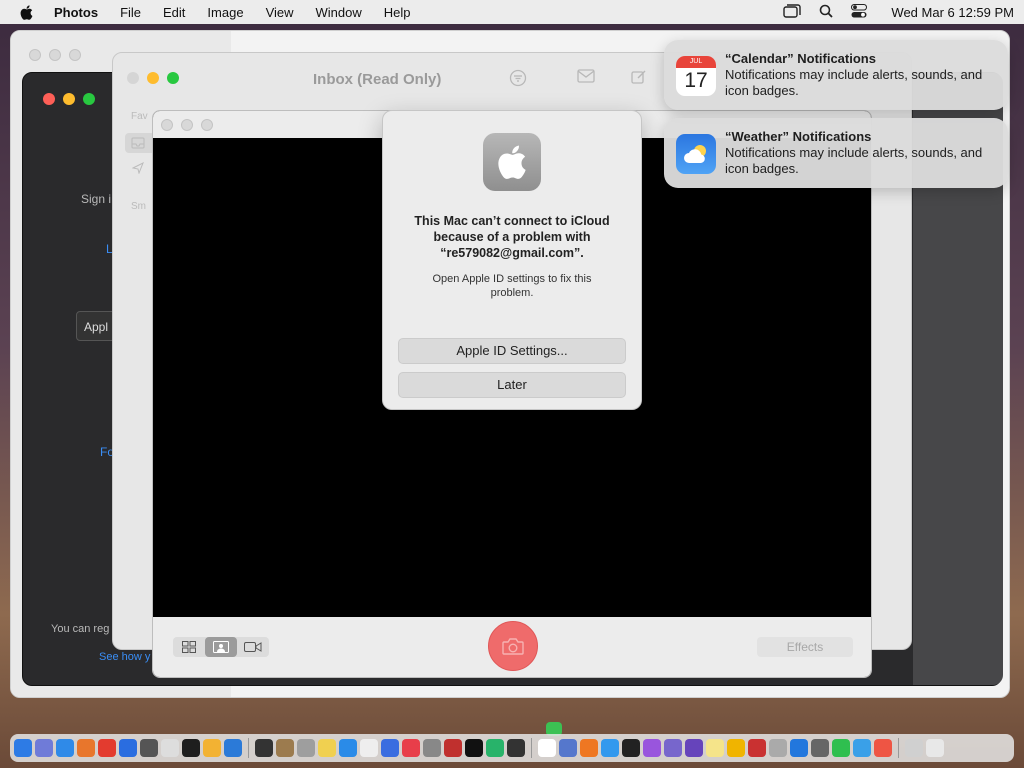 This screenshot has width=1024, height=768. What do you see at coordinates (586, 78) in the screenshot?
I see `envelope-icon` at bounding box center [586, 78].